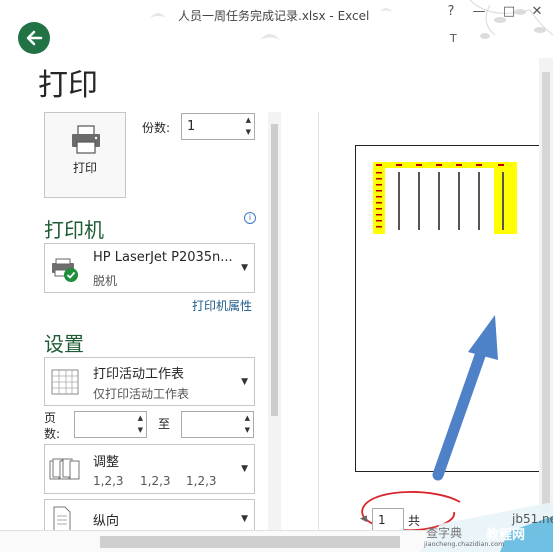  What do you see at coordinates (65, 270) in the screenshot?
I see `printer-status-icon` at bounding box center [65, 270].